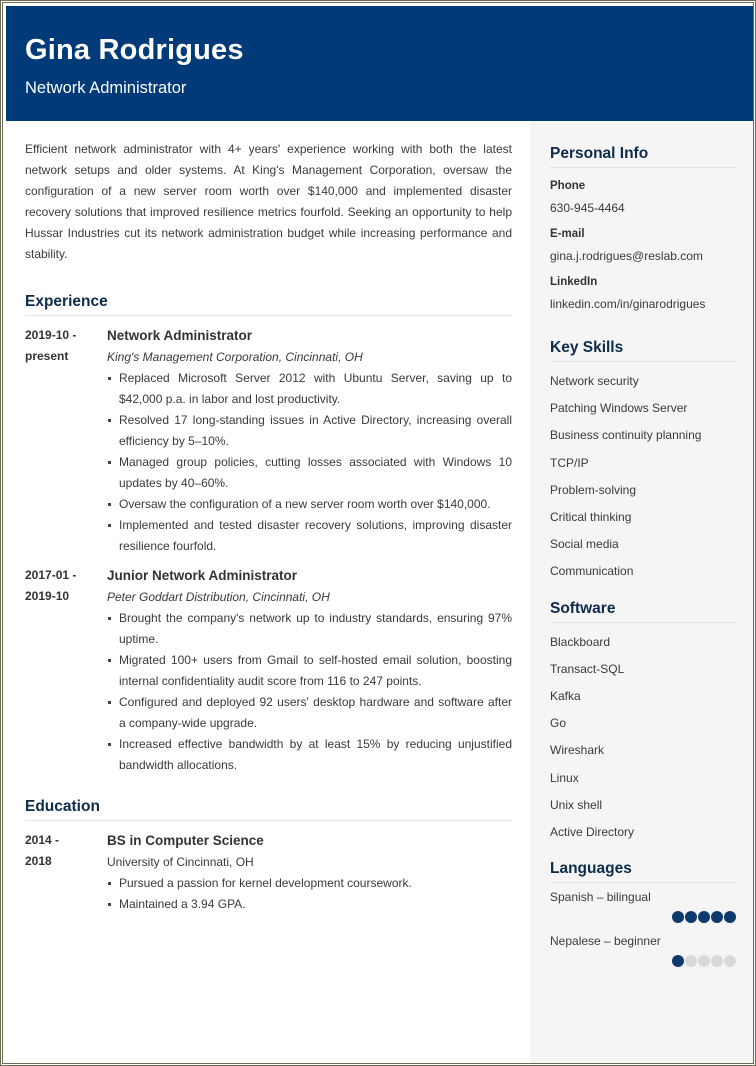 The width and height of the screenshot is (756, 1066). What do you see at coordinates (592, 571) in the screenshot?
I see `skill-item: Communication` at bounding box center [592, 571].